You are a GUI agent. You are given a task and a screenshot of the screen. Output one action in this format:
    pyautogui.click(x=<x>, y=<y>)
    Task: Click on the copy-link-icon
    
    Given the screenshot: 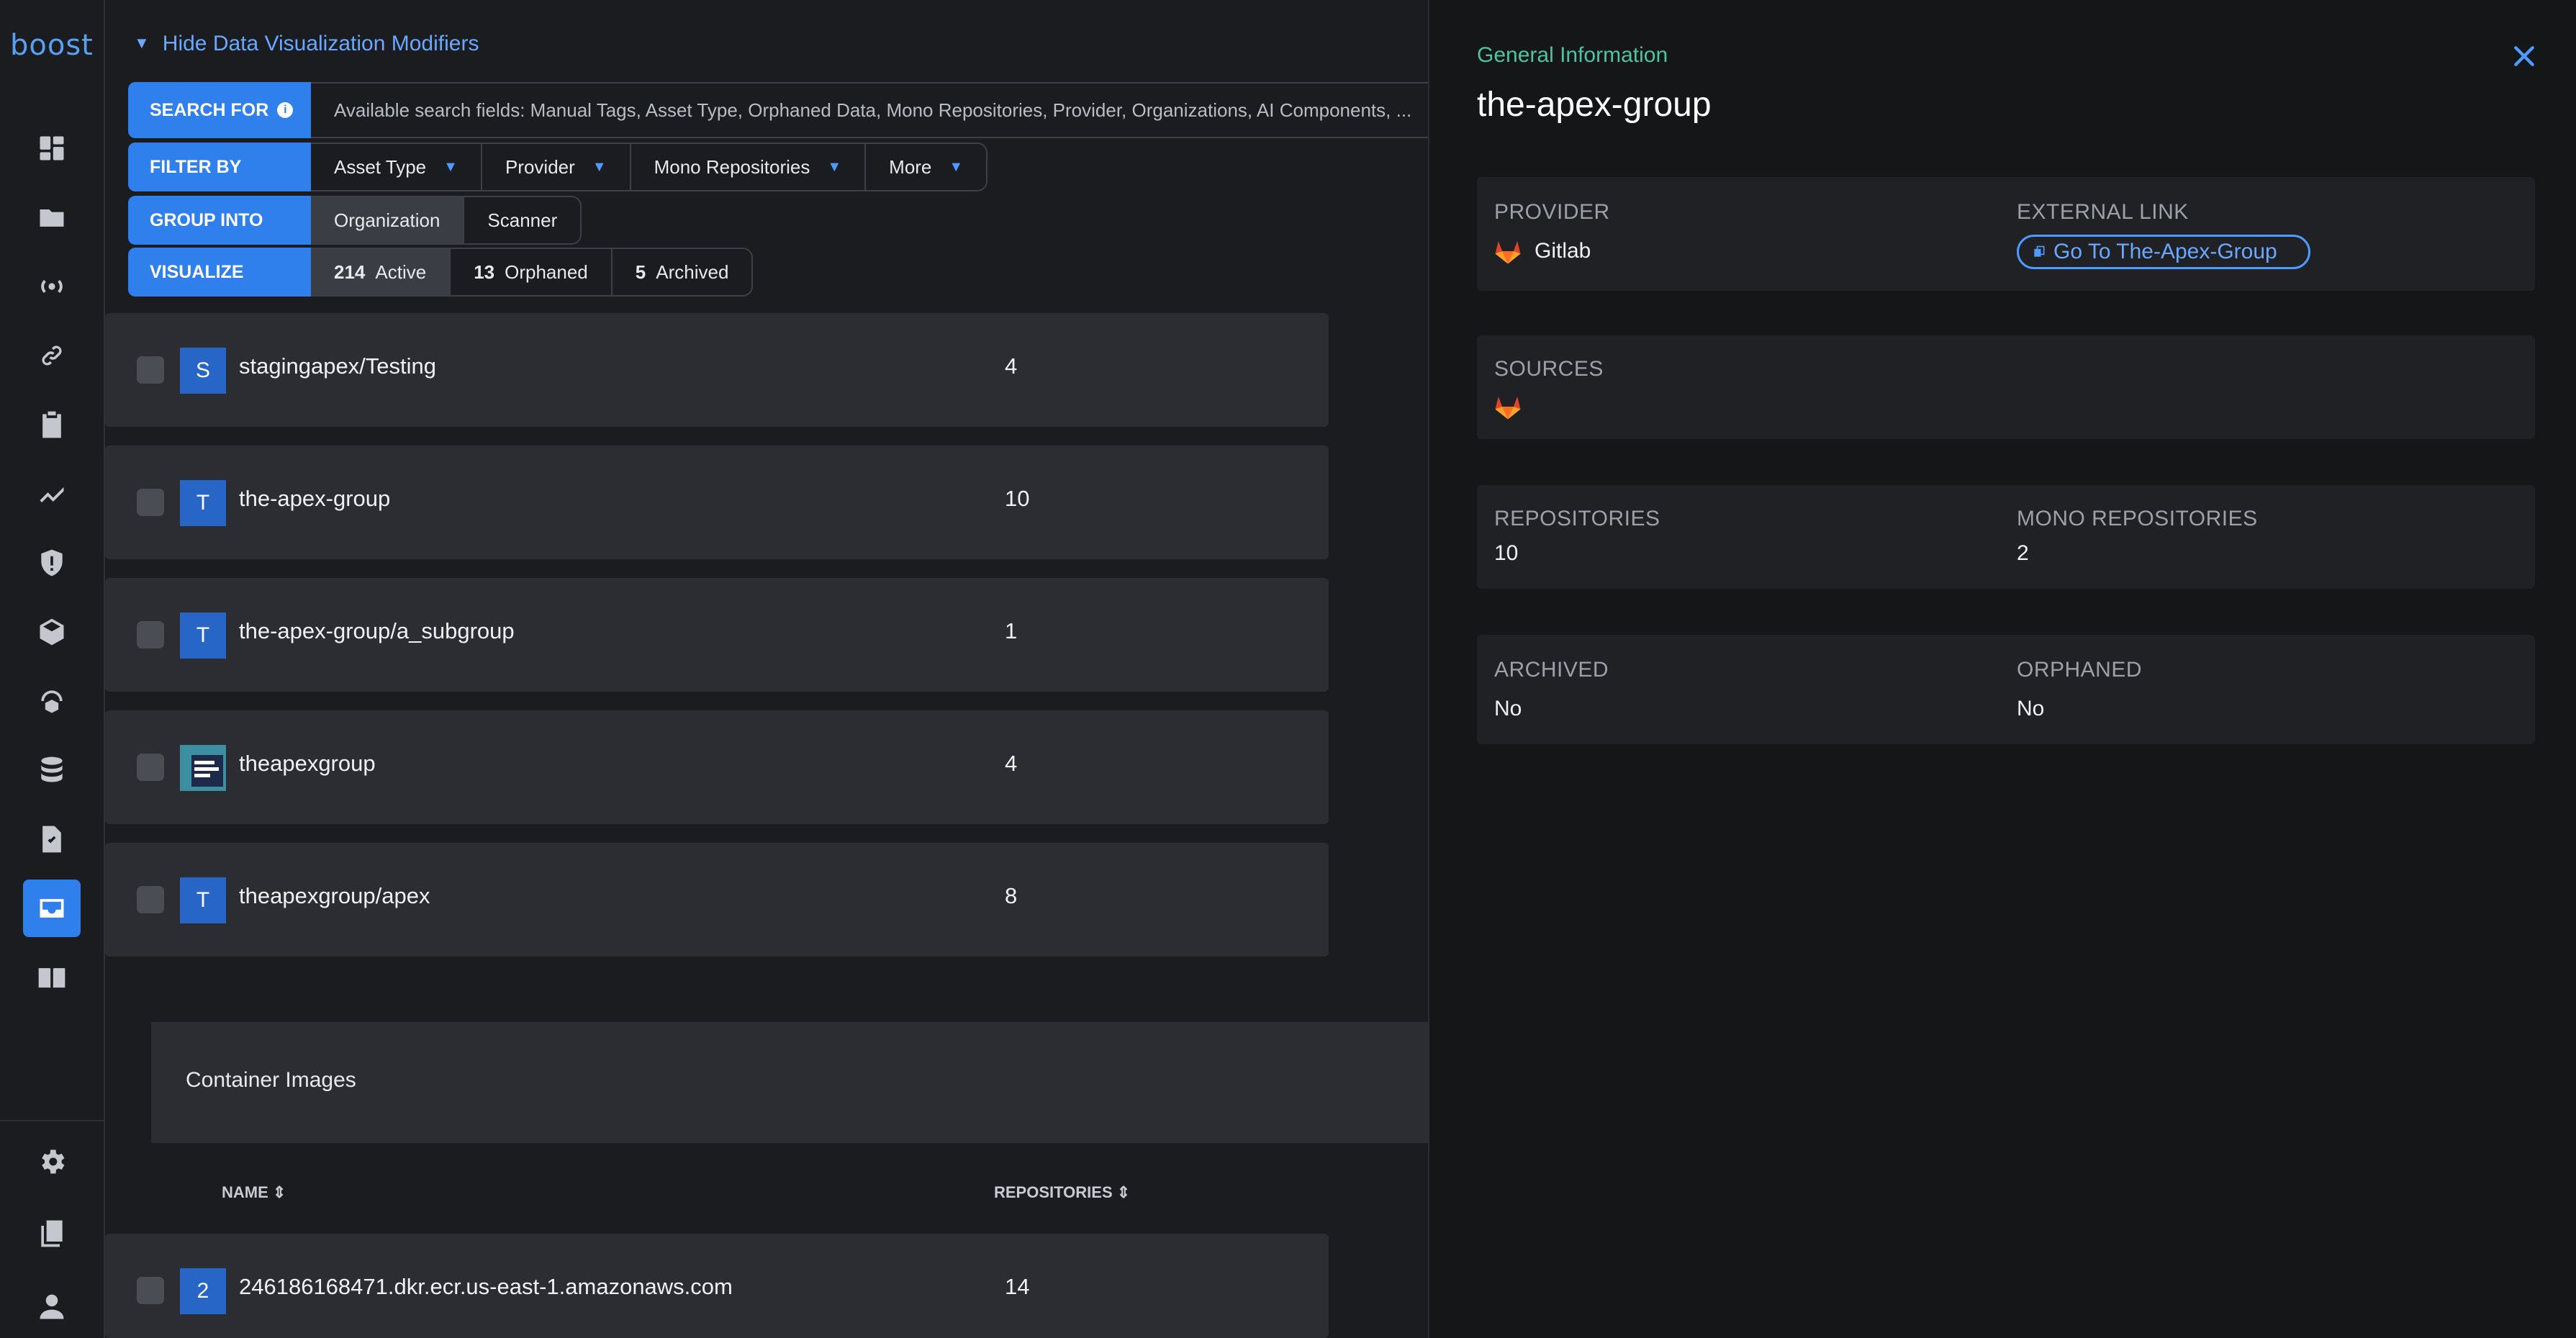 What is the action you would take?
    pyautogui.click(x=2040, y=251)
    